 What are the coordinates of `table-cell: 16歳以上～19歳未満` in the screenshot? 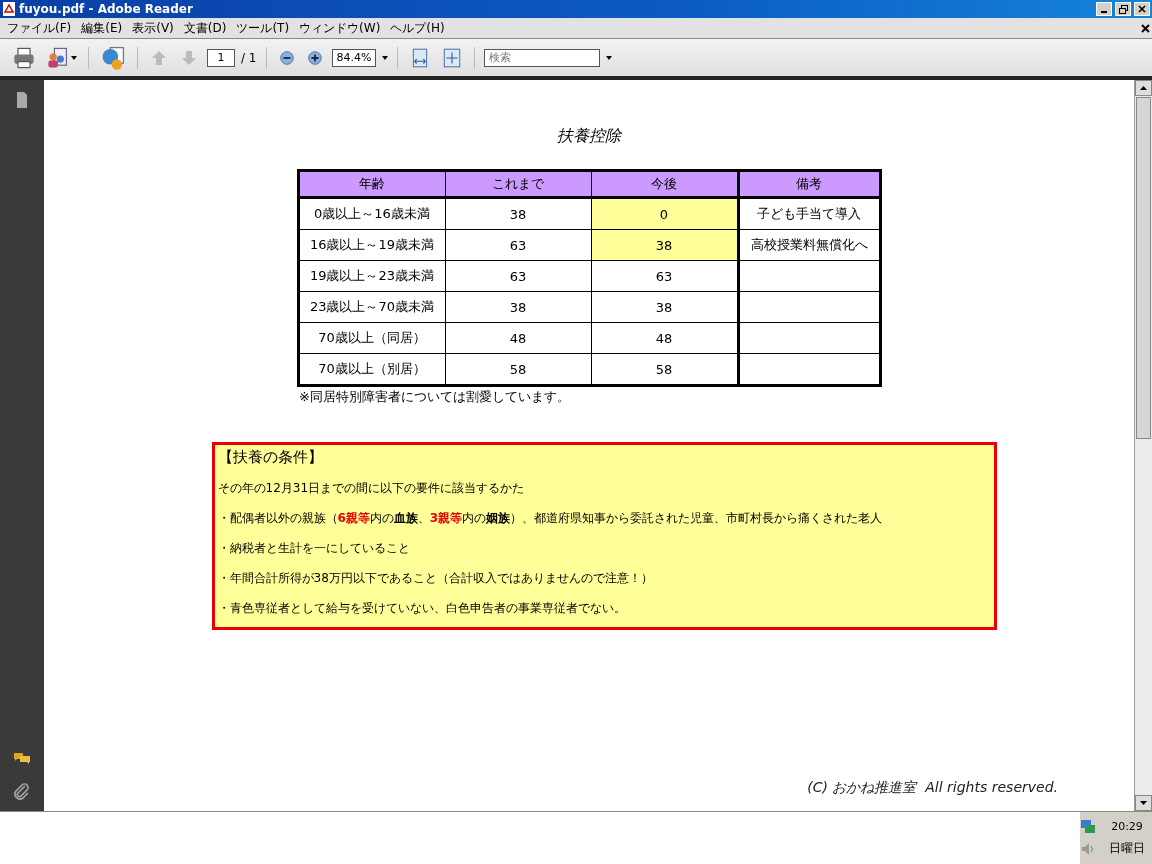 It's located at (371, 245).